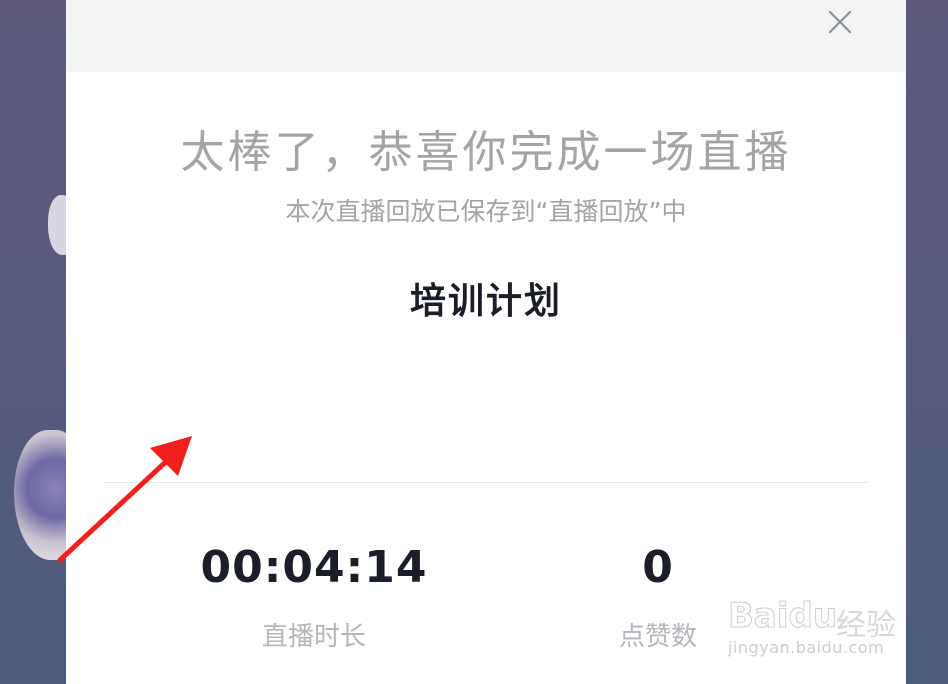  I want to click on completion-title: 太棒了，恭喜你完成一场直播, so click(486, 152).